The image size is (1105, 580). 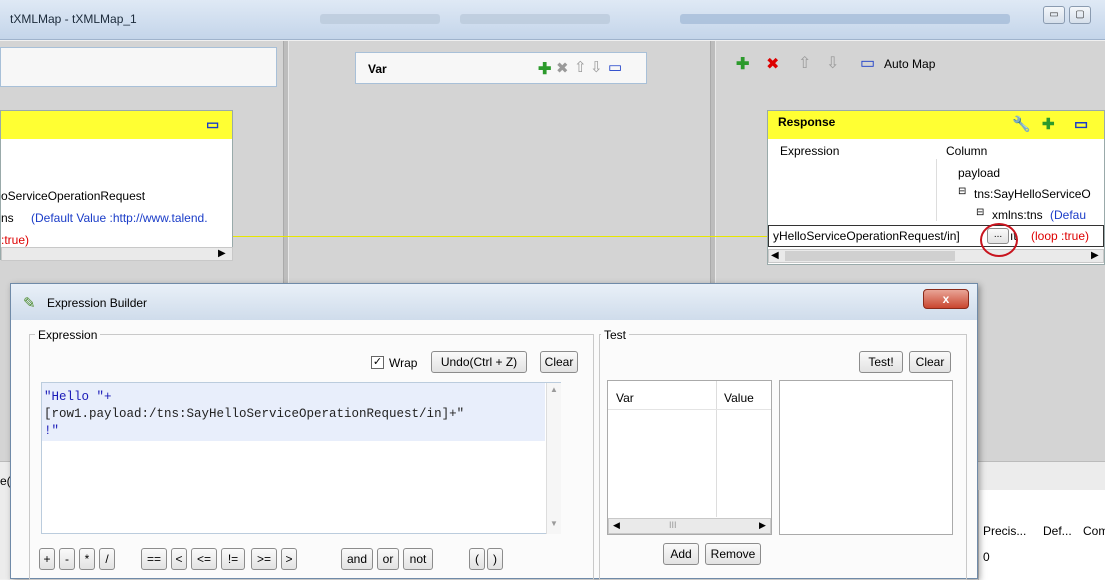 What do you see at coordinates (681, 554) in the screenshot?
I see `add-variable-button: Add` at bounding box center [681, 554].